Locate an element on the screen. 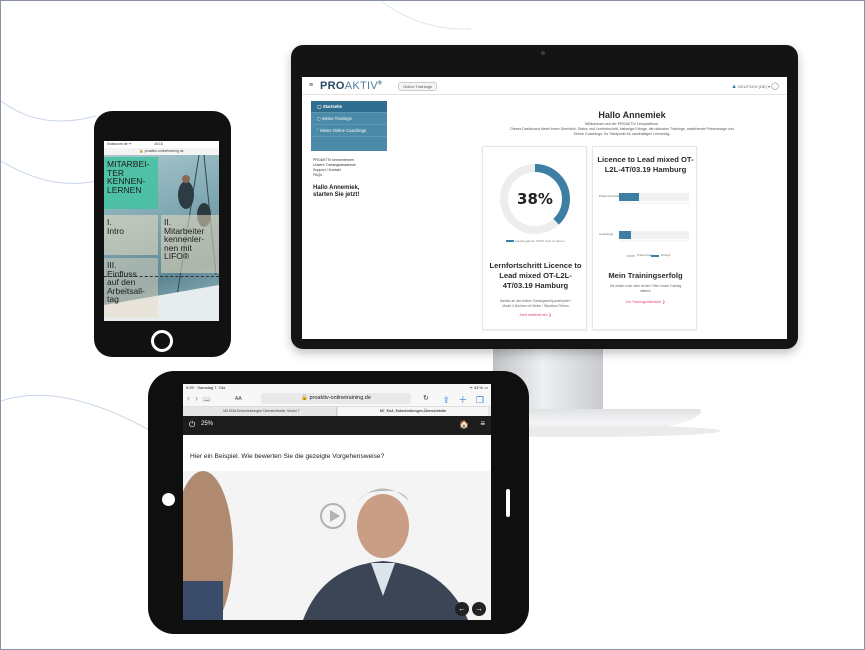 This screenshot has height=650, width=865. sidebar-item-trainings: ▢ Meine Trainings is located at coordinates (349, 119).